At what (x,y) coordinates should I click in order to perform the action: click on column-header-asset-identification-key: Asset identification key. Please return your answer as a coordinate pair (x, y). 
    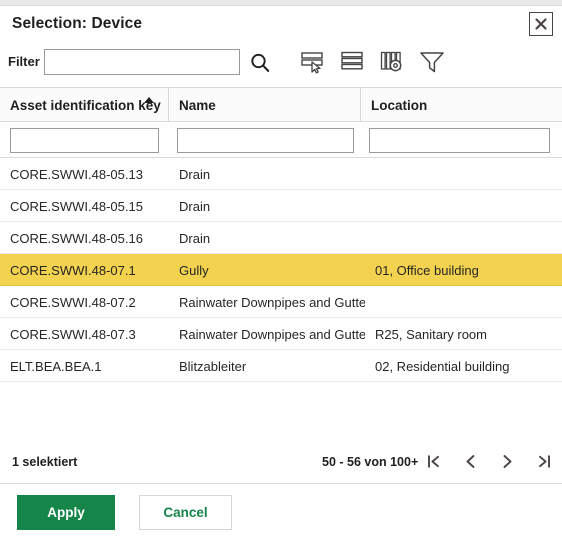
    Looking at the image, I should click on (84, 105).